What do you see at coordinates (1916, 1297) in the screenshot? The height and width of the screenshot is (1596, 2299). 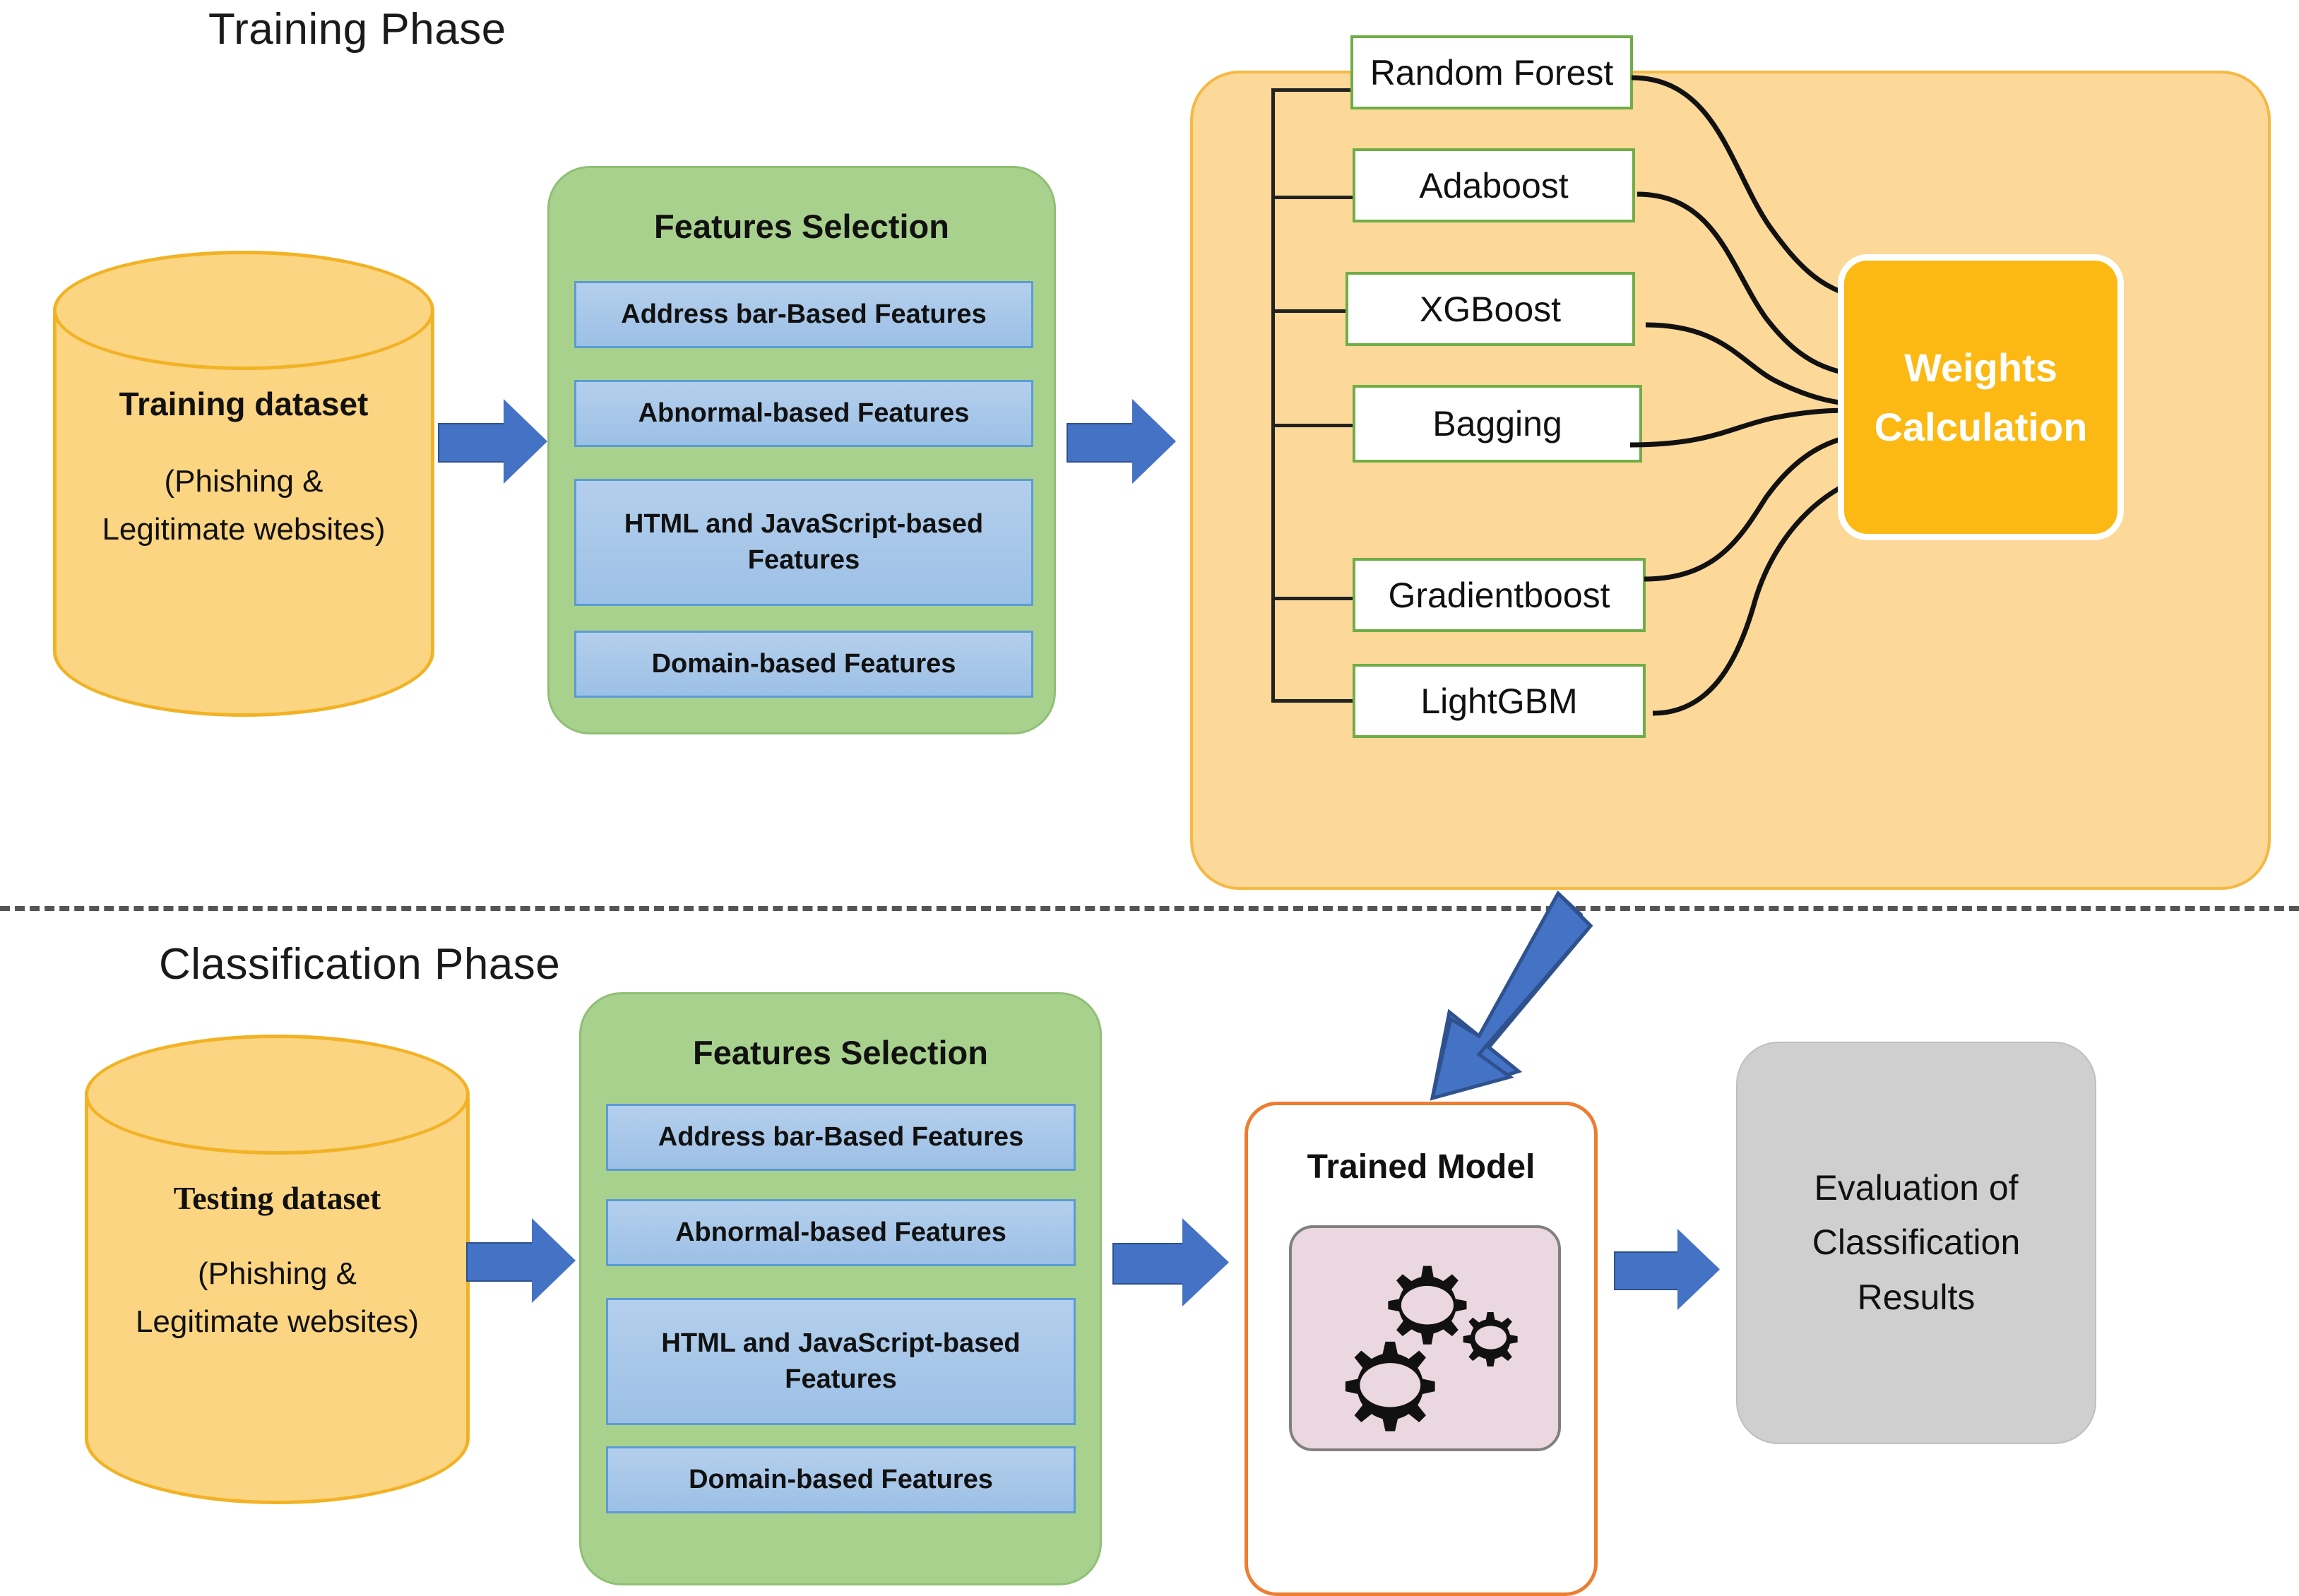 I see `evaluation-line3: Results` at bounding box center [1916, 1297].